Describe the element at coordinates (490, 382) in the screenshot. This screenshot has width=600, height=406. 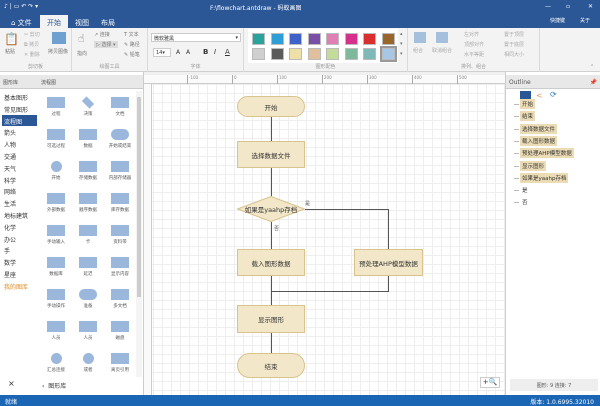
I see `zoom-control: +🔍` at that location.